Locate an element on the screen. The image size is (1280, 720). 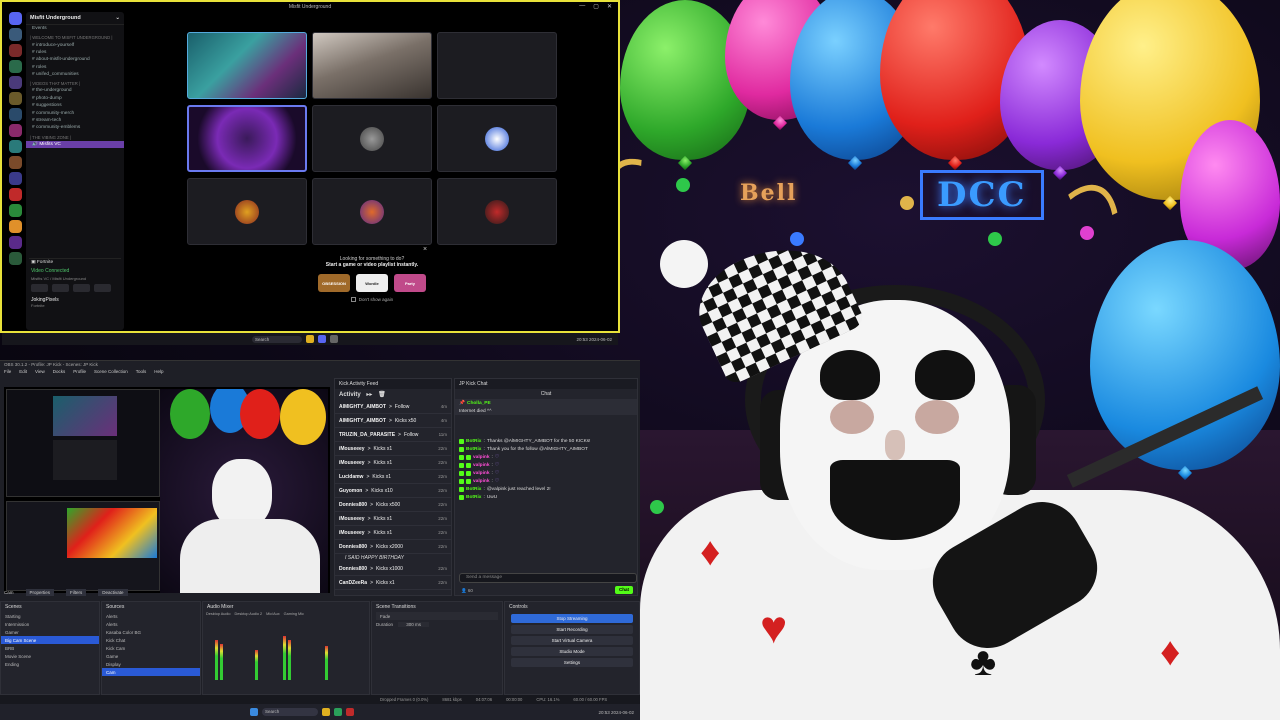
scene-item-selected: Big Cam Scene is located at coordinates (50, 640).